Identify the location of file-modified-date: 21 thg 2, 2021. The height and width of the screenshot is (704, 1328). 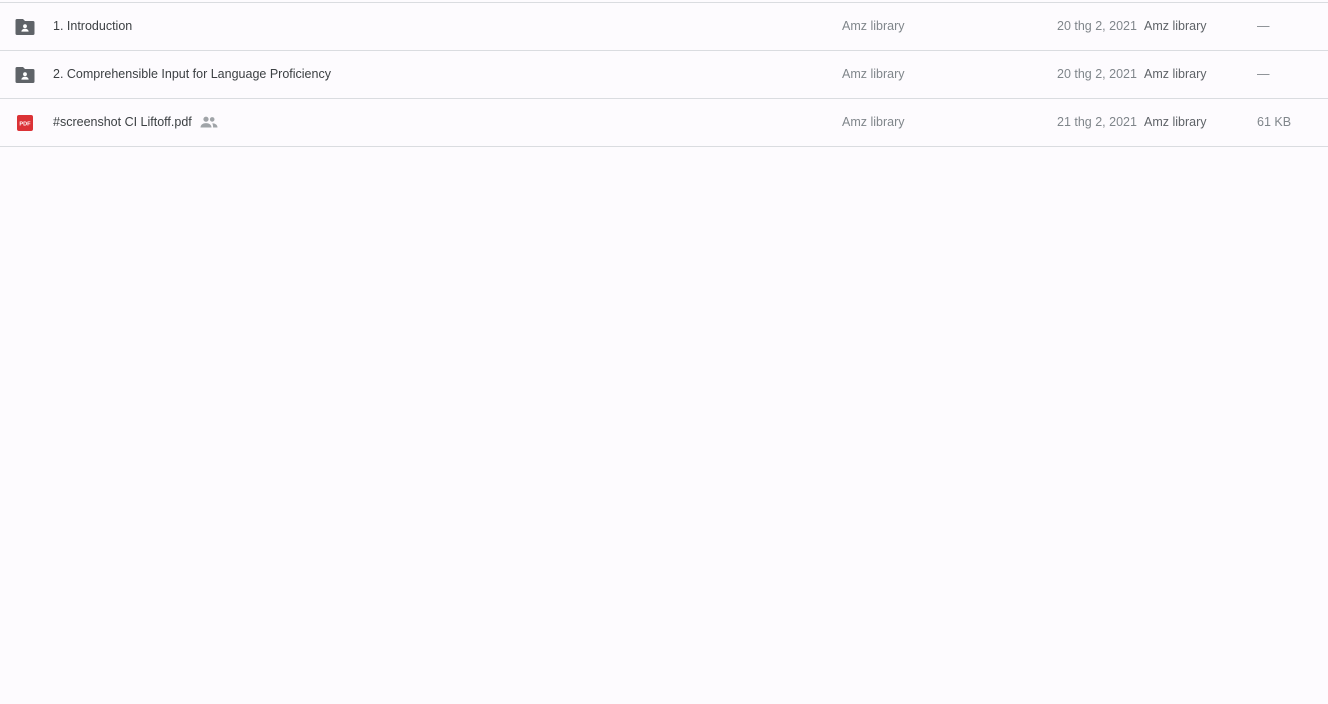
(1097, 122).